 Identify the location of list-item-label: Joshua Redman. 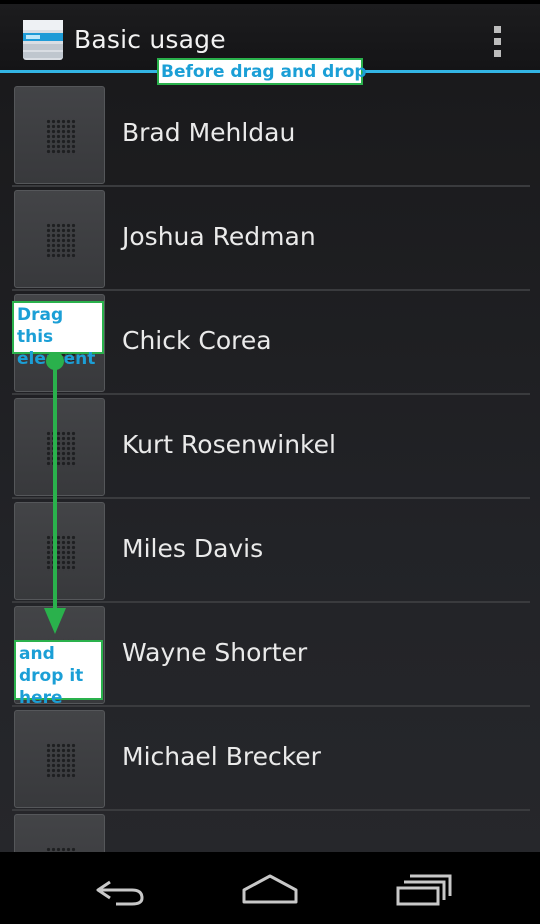
(219, 236).